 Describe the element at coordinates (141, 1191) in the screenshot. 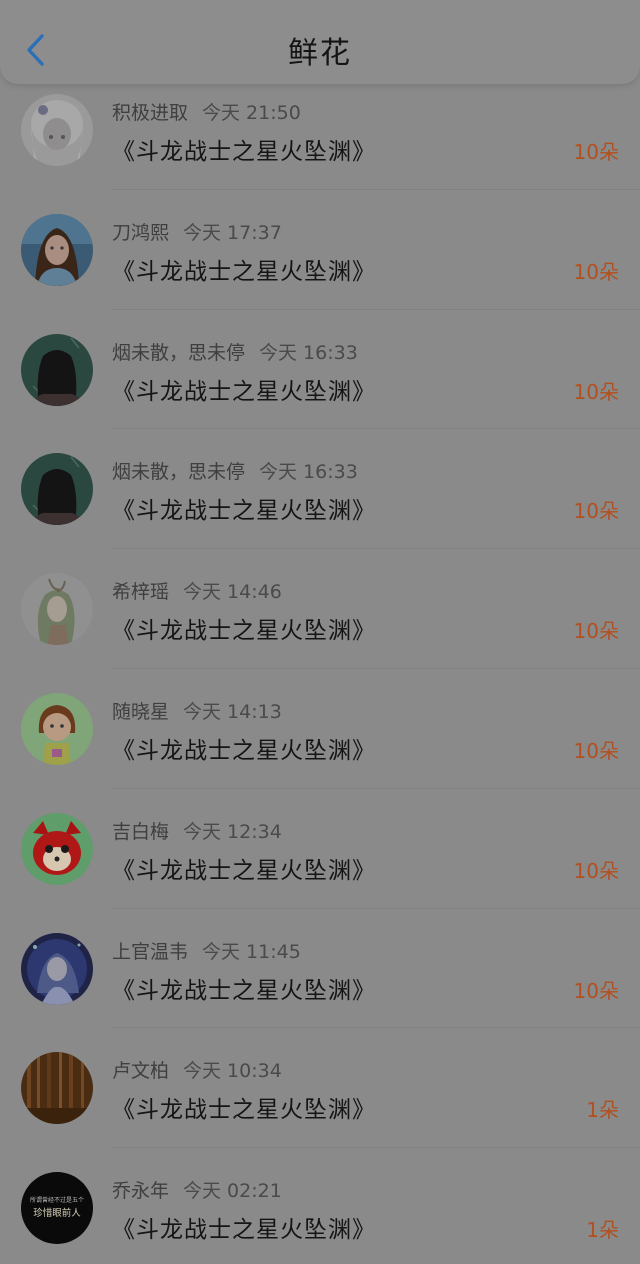

I see `sender-name: 乔永年` at that location.